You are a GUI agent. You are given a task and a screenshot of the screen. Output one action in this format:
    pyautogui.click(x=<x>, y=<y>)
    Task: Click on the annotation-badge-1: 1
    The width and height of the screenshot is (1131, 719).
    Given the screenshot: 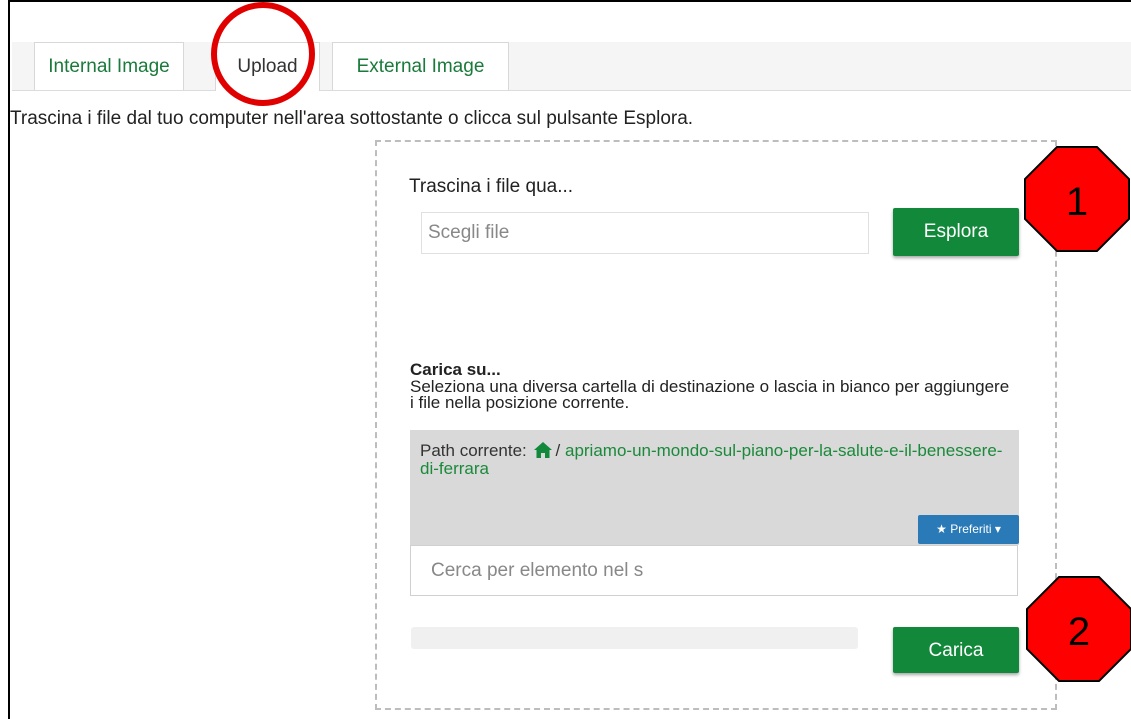 What is the action you would take?
    pyautogui.click(x=1076, y=199)
    